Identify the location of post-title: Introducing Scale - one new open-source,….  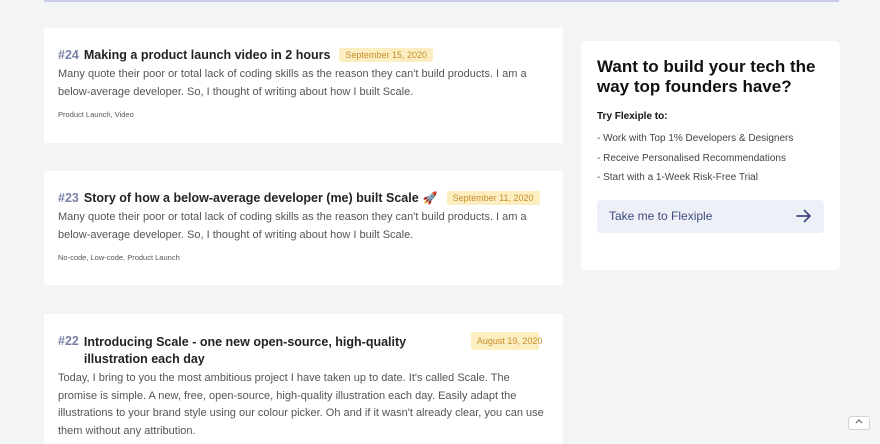
(269, 351).